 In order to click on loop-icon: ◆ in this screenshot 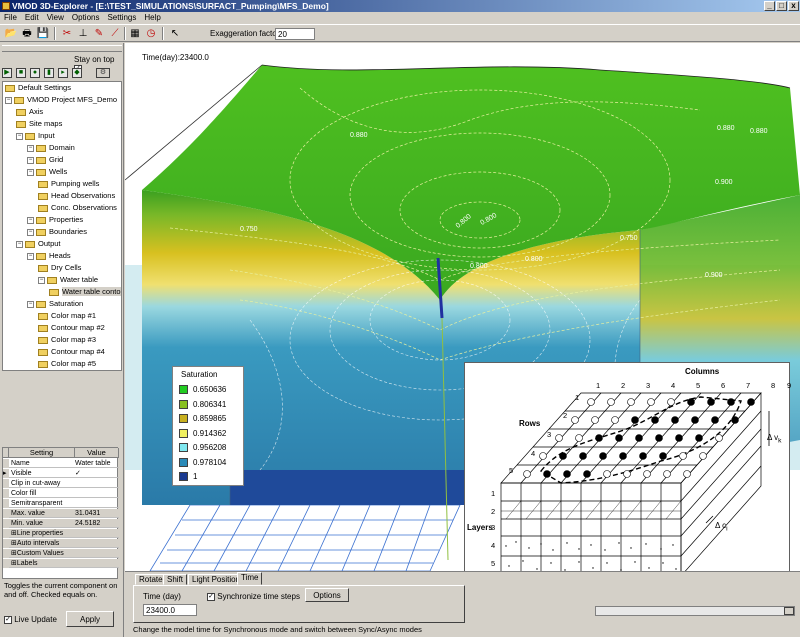, I will do `click(77, 73)`.